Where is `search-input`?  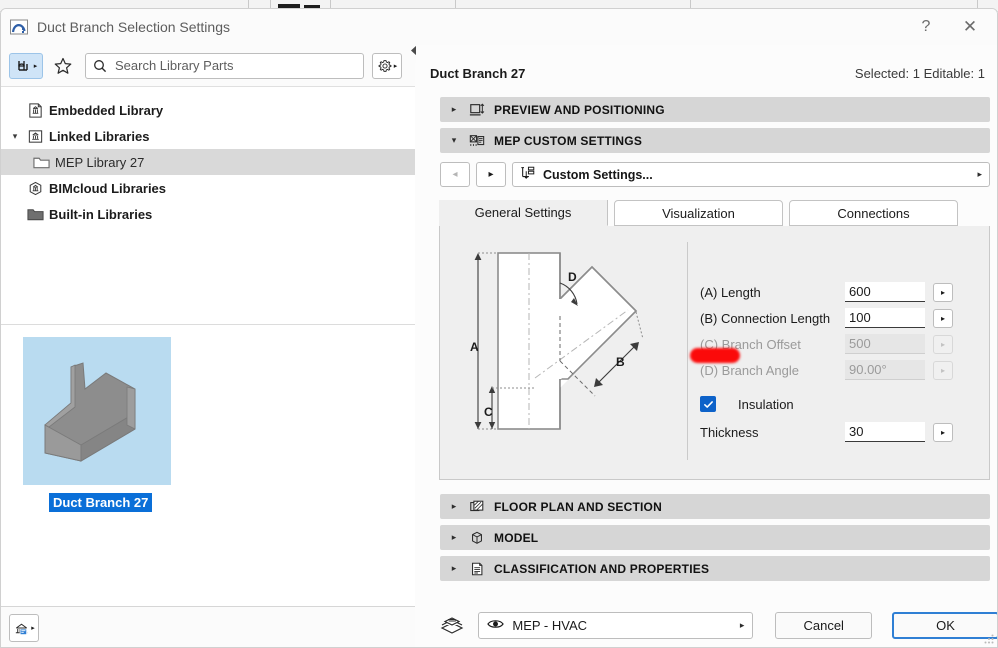 search-input is located at coordinates (233, 65).